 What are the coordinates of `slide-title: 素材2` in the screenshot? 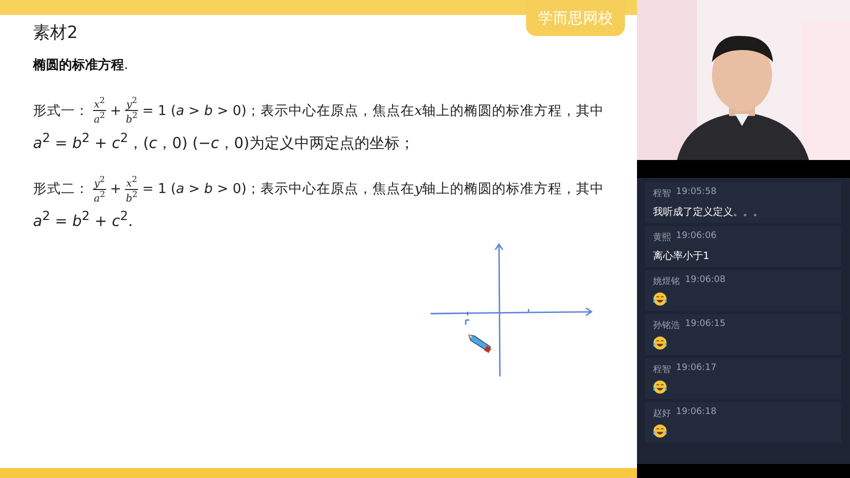 It's located at (56, 33).